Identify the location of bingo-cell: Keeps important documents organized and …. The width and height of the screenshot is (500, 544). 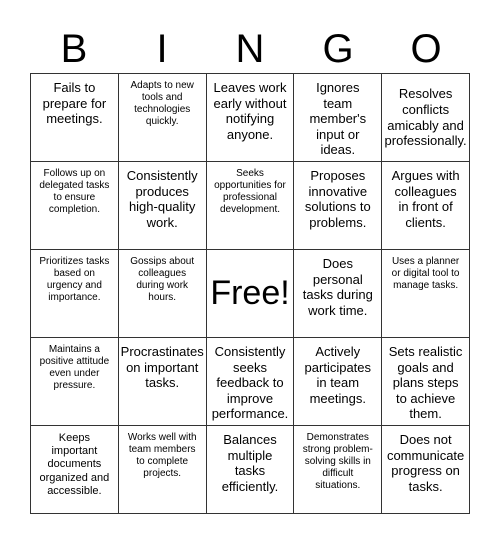
(75, 470).